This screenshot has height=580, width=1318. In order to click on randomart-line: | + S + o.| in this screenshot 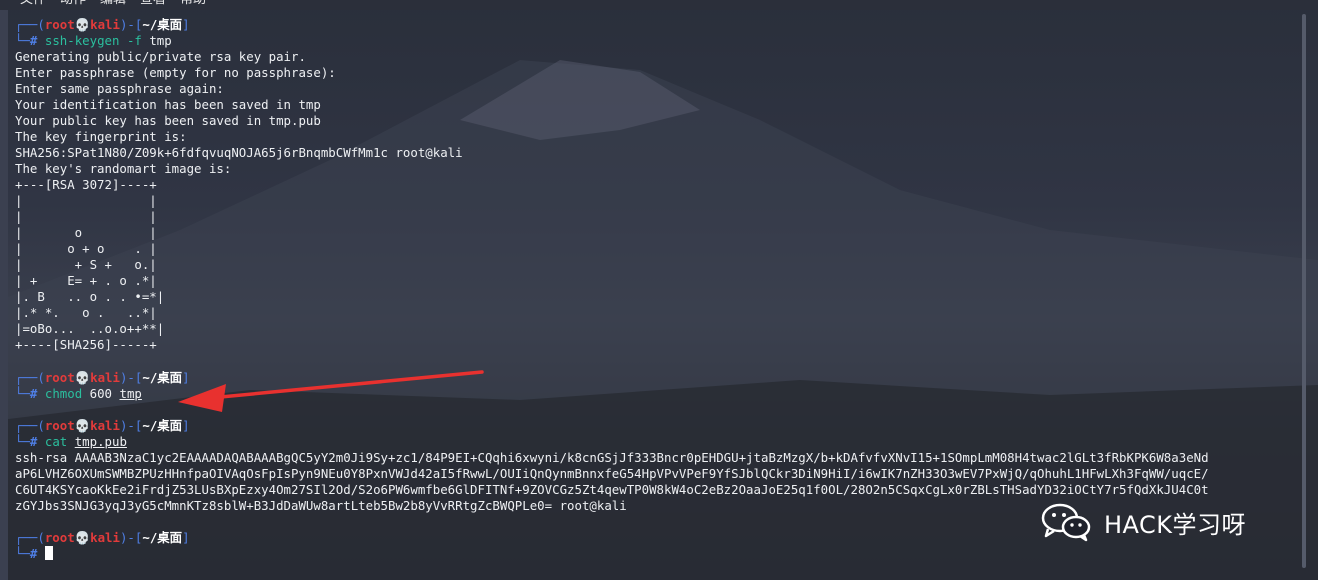, I will do `click(86, 264)`.